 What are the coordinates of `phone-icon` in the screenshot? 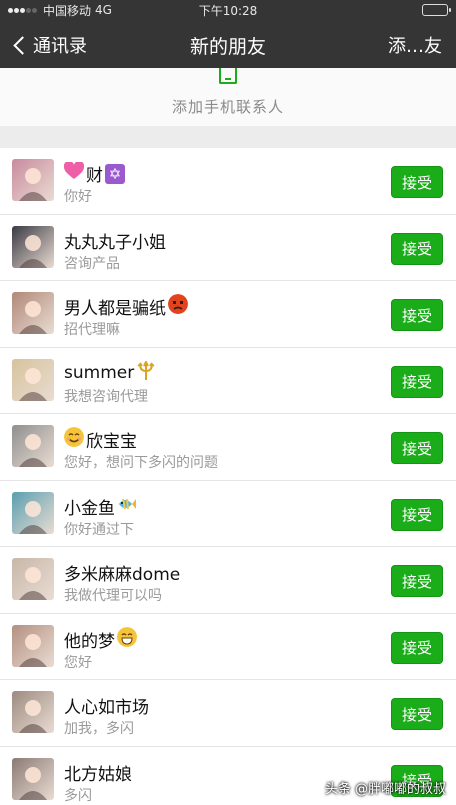 It's located at (228, 76).